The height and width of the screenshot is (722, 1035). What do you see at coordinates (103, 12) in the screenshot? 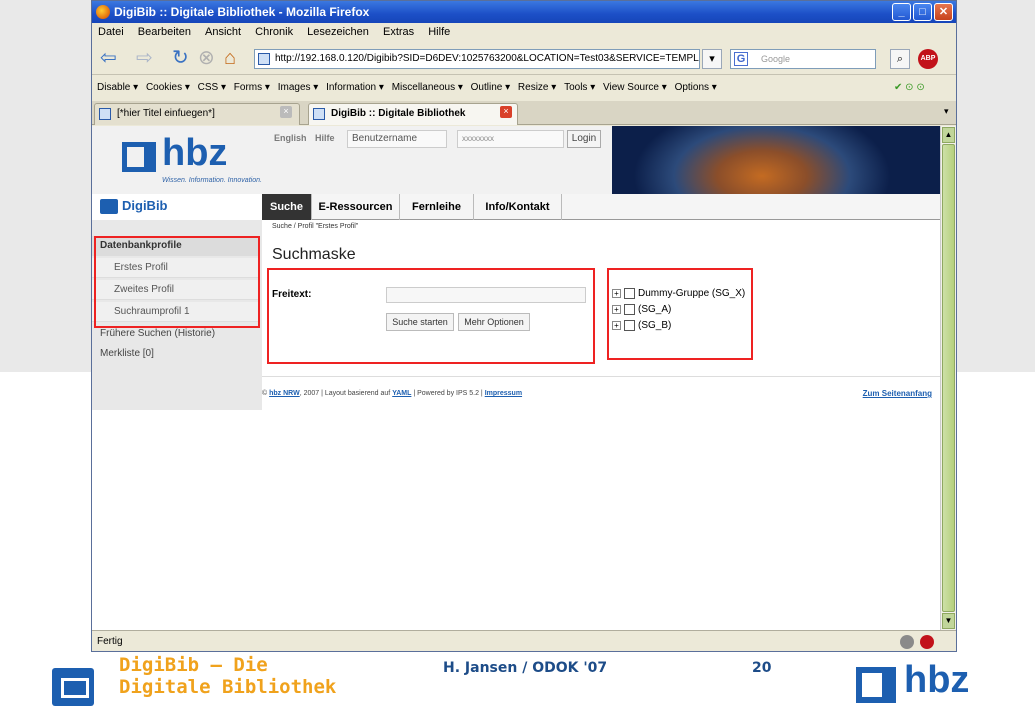
I see `firefox-icon` at bounding box center [103, 12].